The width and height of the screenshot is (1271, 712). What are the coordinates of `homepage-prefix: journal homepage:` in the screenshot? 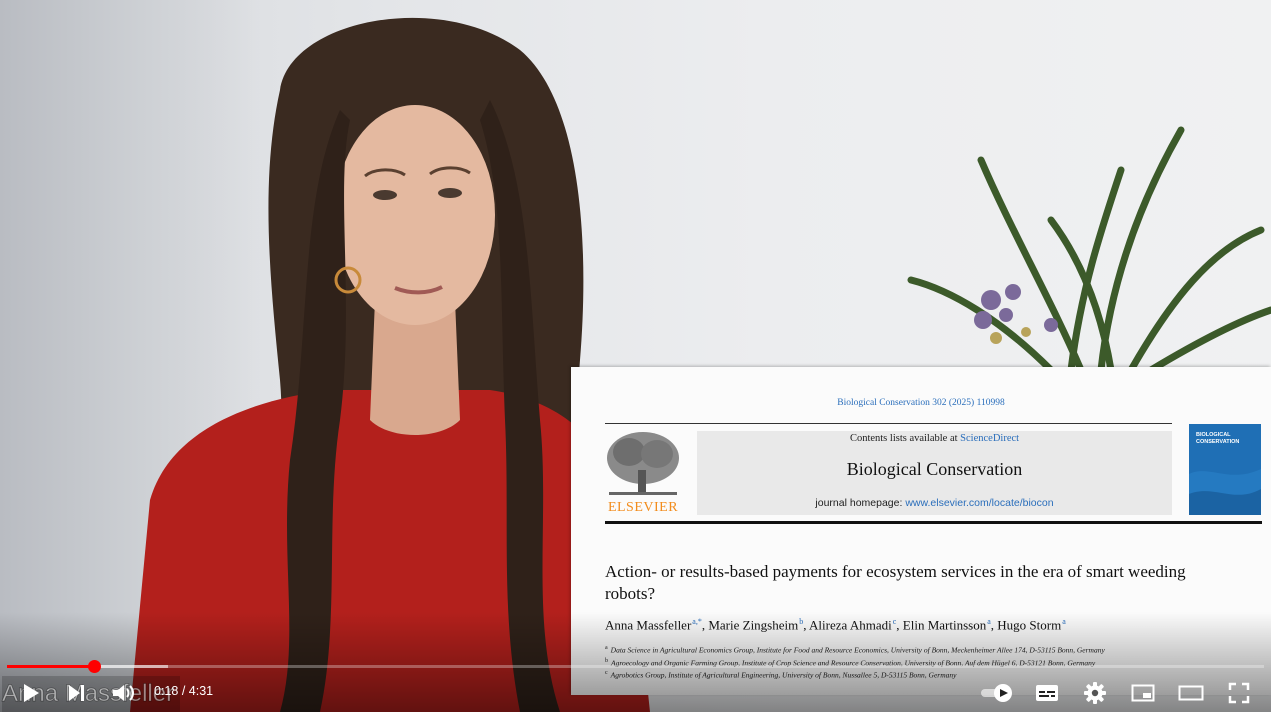 It's located at (860, 503).